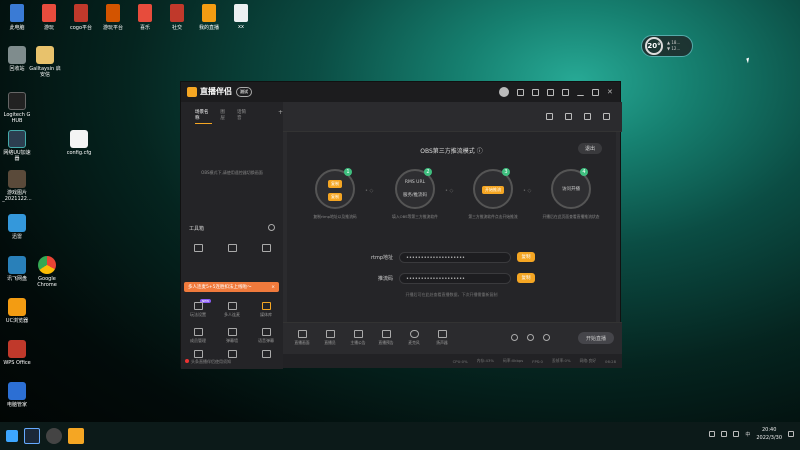  Describe the element at coordinates (17, 108) in the screenshot. I see `desktop-icon-logitech: Logitech G HUB` at that location.